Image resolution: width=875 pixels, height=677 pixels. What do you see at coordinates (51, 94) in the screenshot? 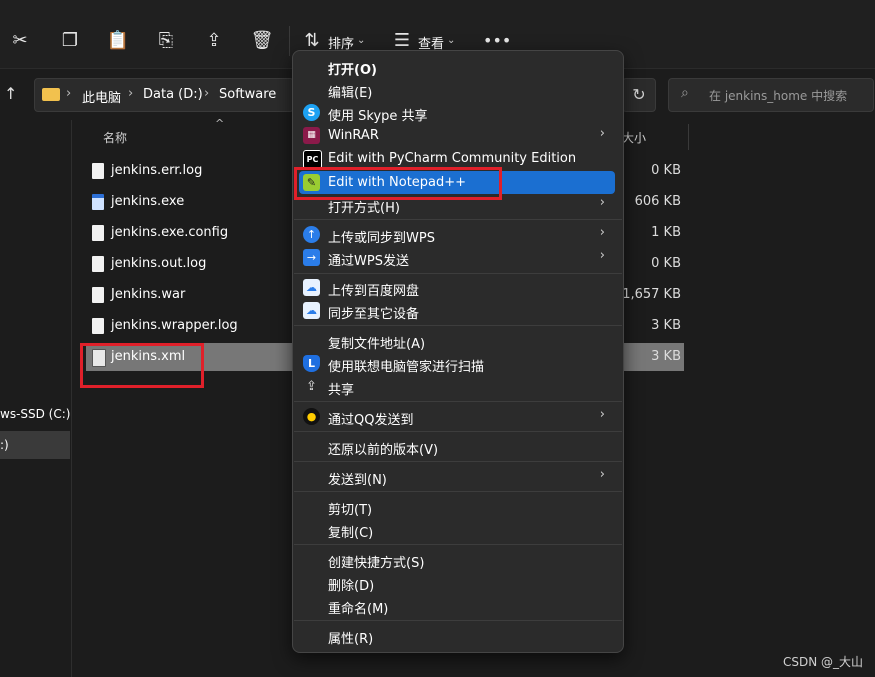
I see `folder-icon` at bounding box center [51, 94].